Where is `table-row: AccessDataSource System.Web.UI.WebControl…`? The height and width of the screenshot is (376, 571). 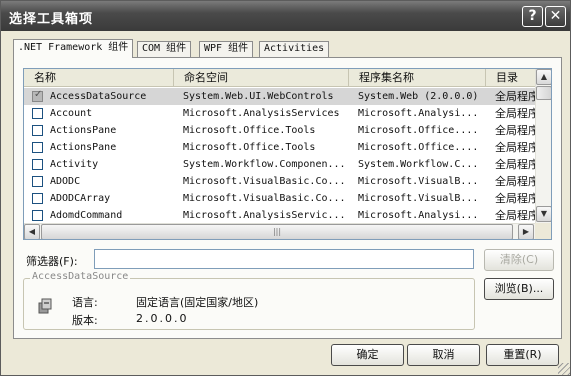
table-row: AccessDataSource System.Web.UI.WebControl… is located at coordinates (279, 96).